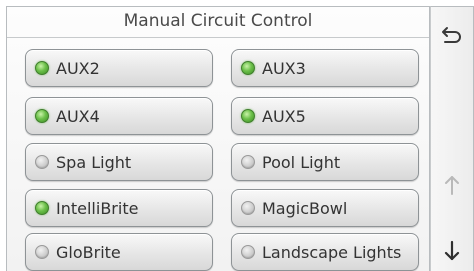 This screenshot has width=474, height=271. I want to click on back-button, so click(452, 35).